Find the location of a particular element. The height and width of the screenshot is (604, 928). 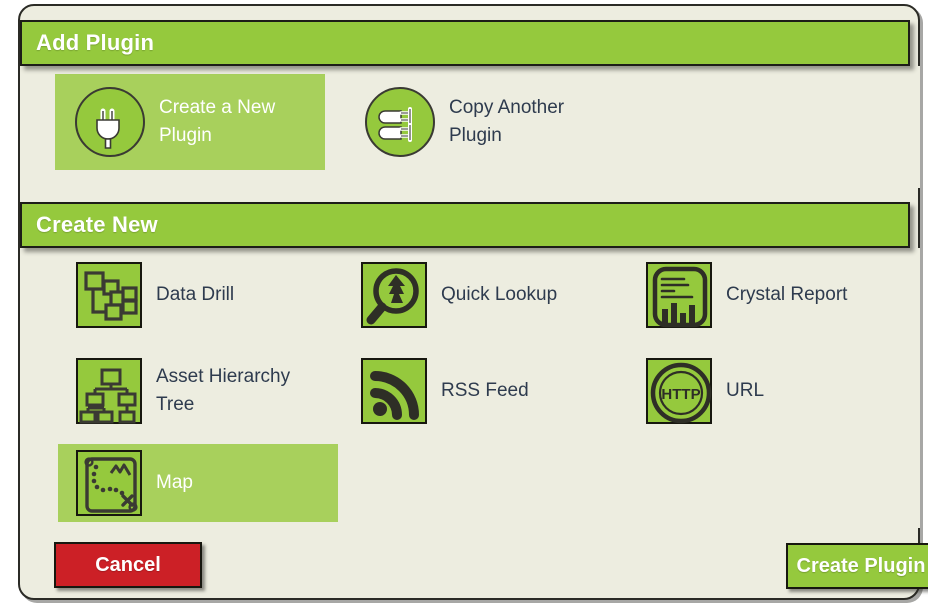

create-plugin-button: Create Plugin is located at coordinates (857, 566).